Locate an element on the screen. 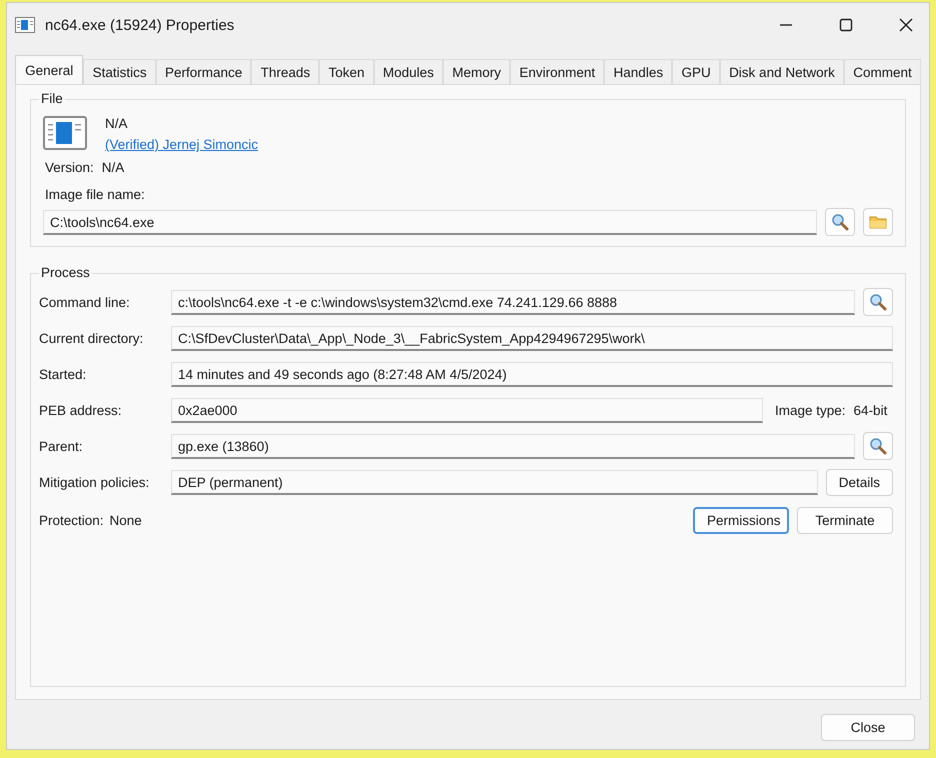 This screenshot has height=758, width=936. tab: Environment is located at coordinates (557, 71).